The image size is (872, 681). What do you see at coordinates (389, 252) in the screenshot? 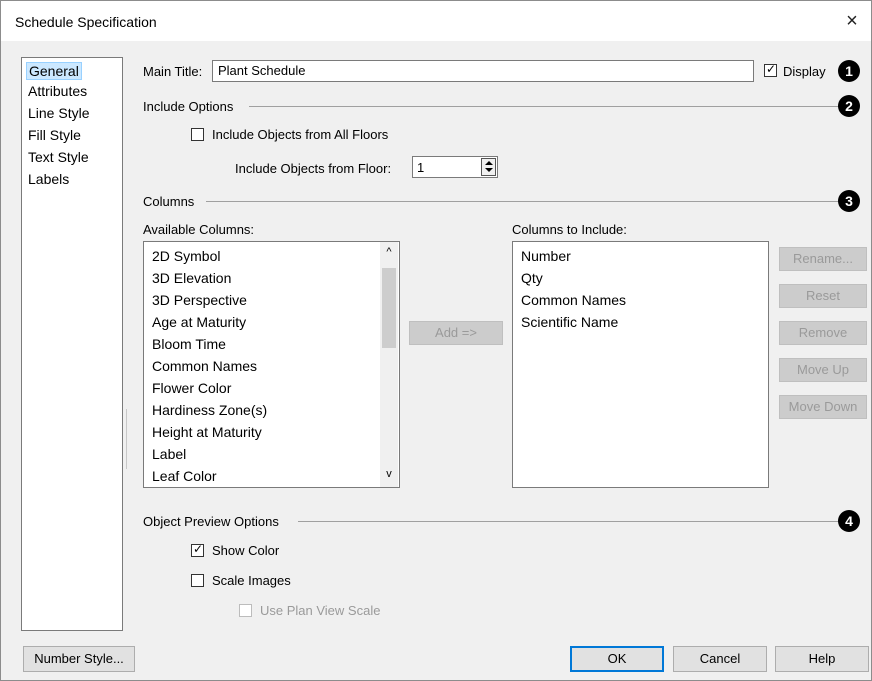
I see `scroll-up-icon: ^` at bounding box center [389, 252].